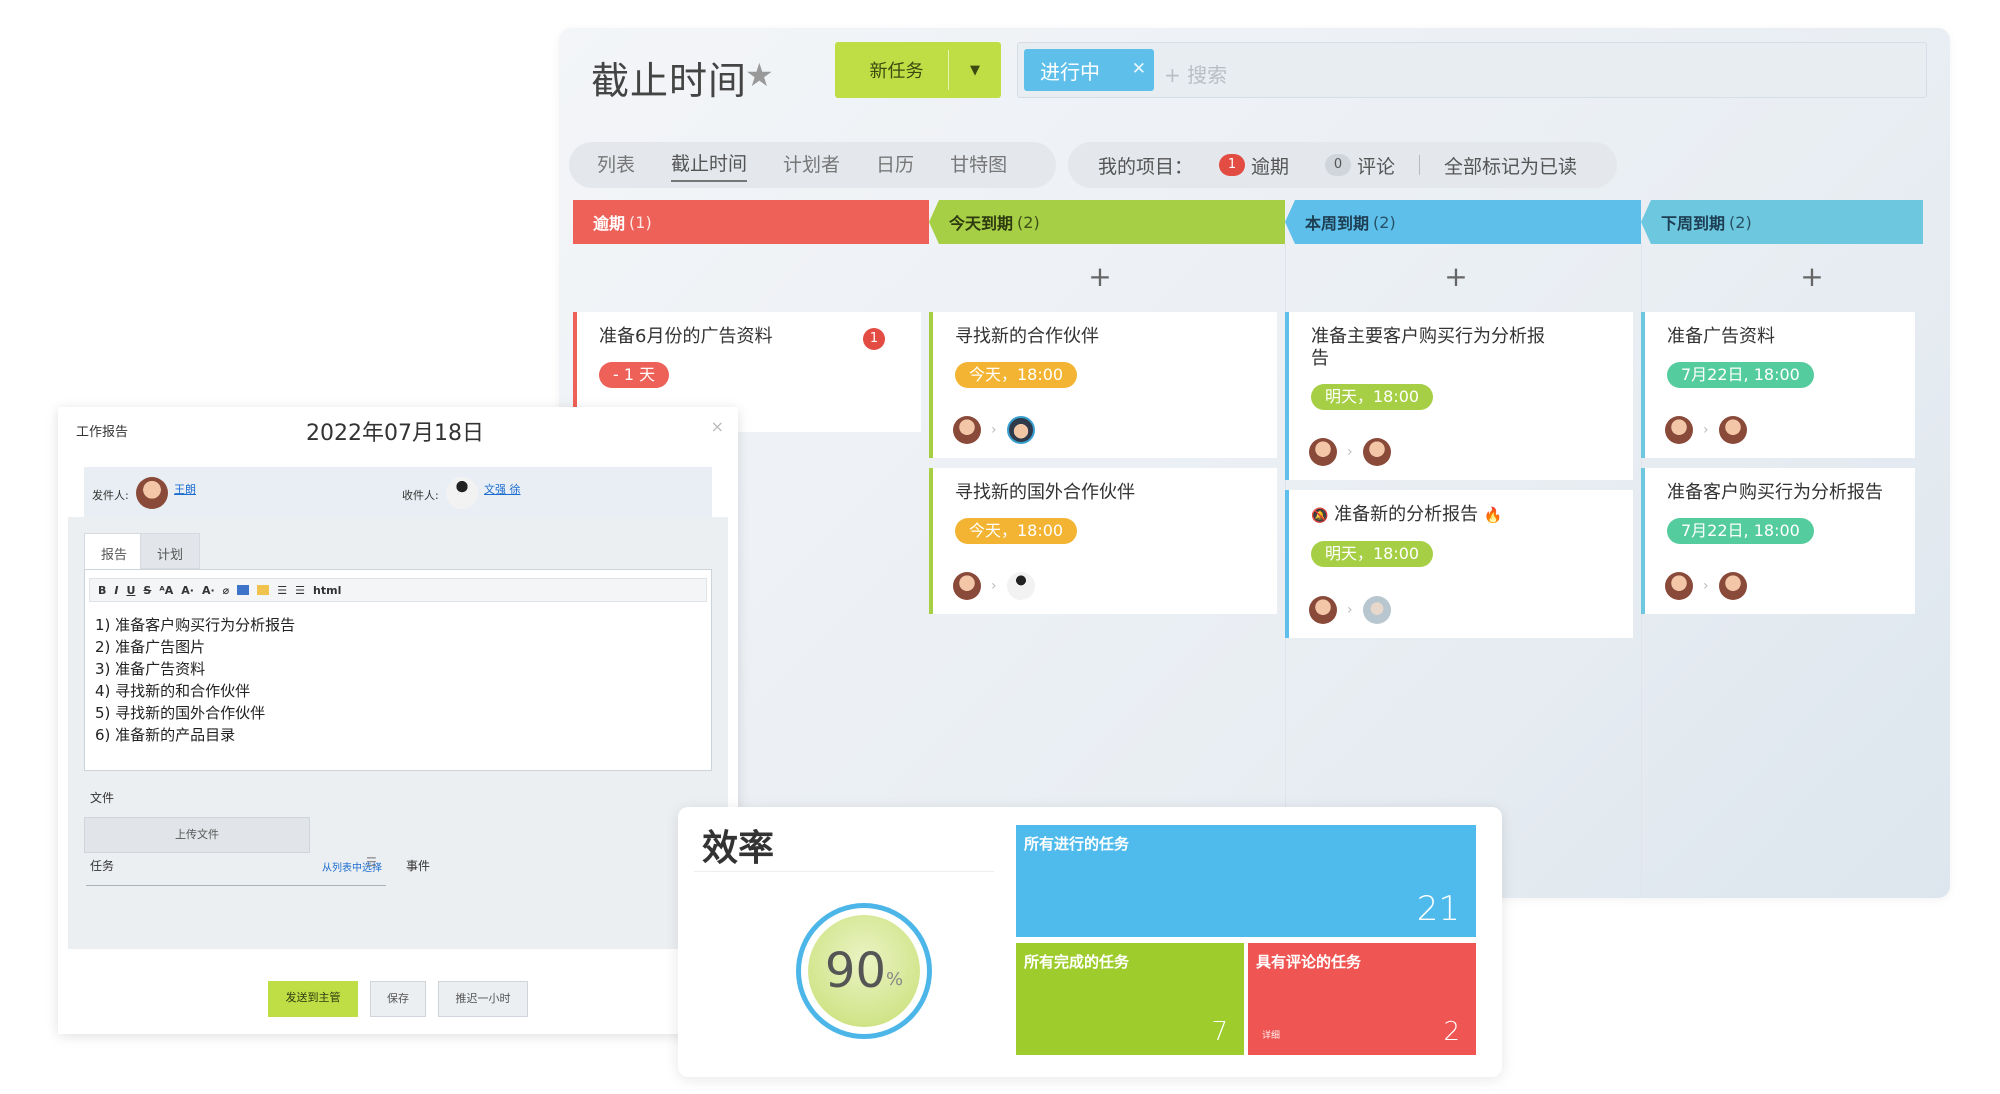 Image resolution: width=2000 pixels, height=1094 pixels. I want to click on efficiency-title: 效率, so click(738, 848).